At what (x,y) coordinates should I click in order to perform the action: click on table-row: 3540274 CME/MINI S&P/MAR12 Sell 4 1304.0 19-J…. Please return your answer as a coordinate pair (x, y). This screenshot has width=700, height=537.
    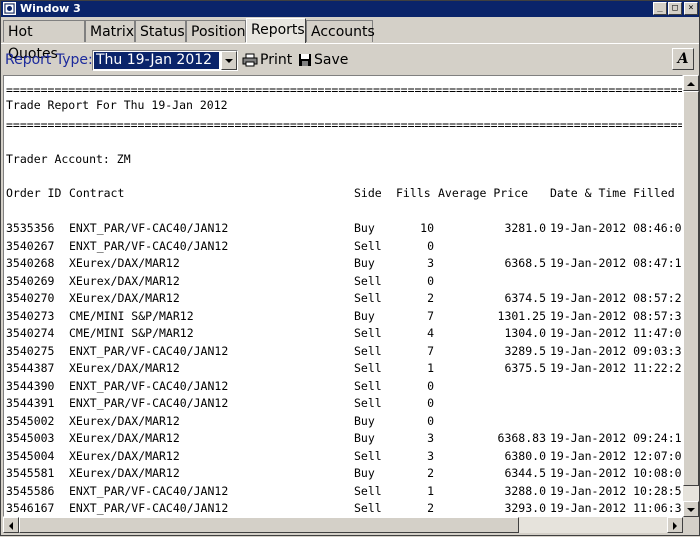
    Looking at the image, I should click on (343, 333).